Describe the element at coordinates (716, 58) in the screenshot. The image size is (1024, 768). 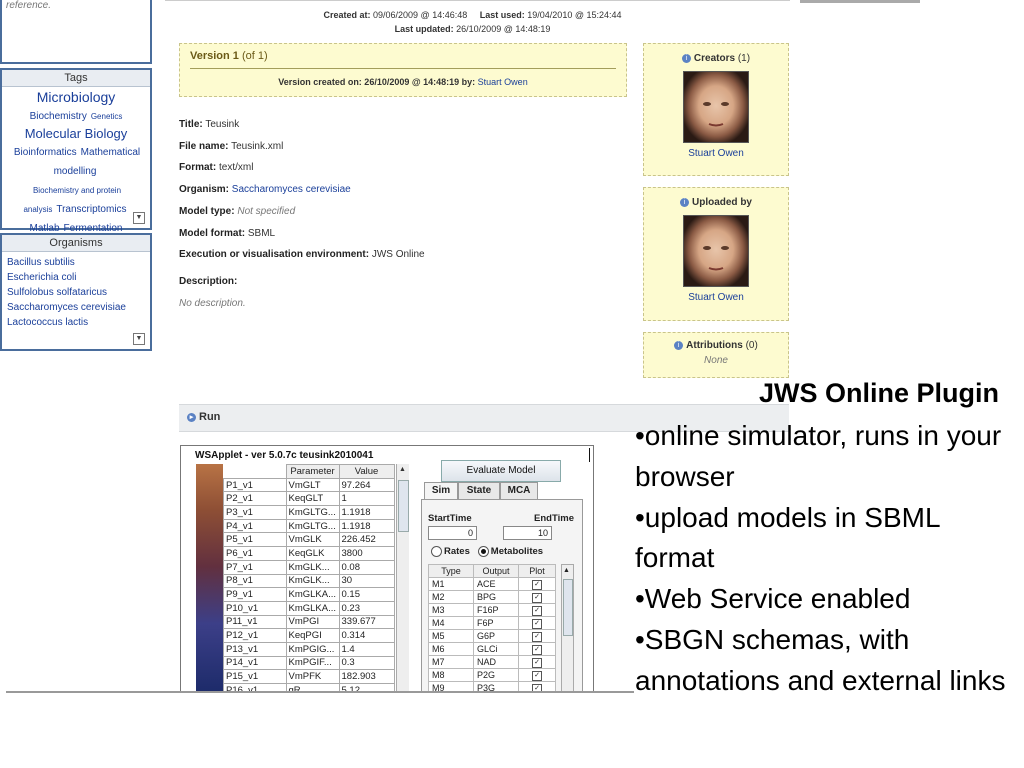
I see `creators-title: i Creators (1)` at that location.